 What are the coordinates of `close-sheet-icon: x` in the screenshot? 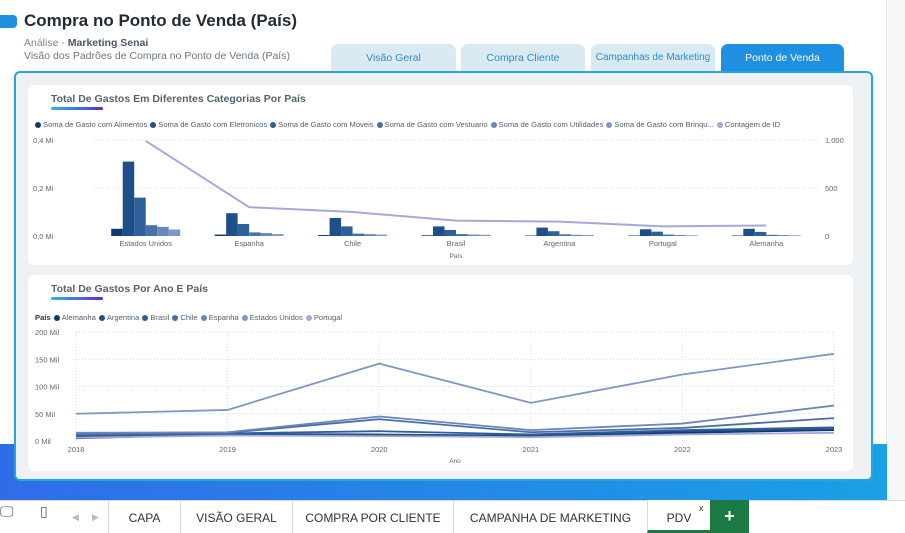 It's located at (701, 508).